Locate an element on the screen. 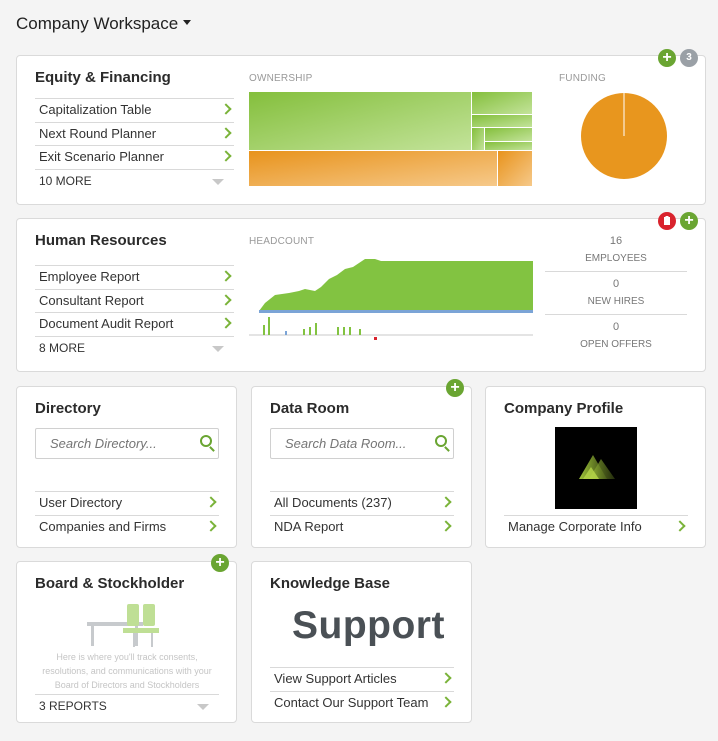 This screenshot has width=718, height=741. link-label: User Directory is located at coordinates (81, 502).